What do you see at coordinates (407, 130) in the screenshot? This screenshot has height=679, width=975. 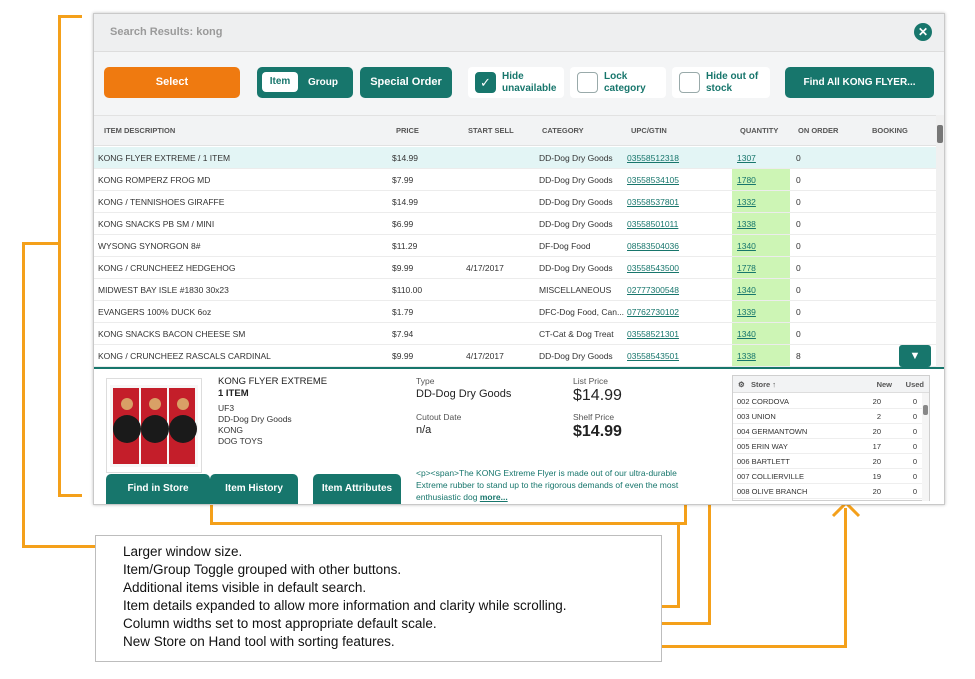 I see `col-header-price: PRICE` at bounding box center [407, 130].